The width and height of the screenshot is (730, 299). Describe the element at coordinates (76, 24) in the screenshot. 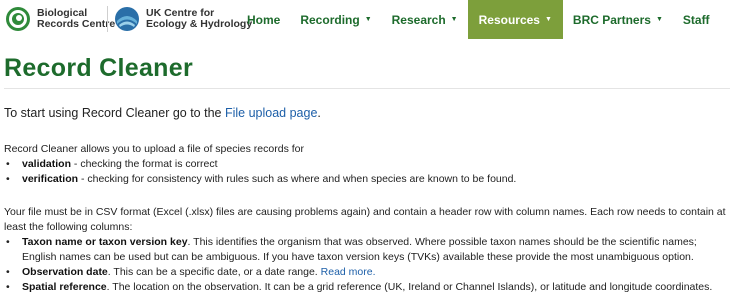

I see `brc-logo-line2: Records Centre` at that location.